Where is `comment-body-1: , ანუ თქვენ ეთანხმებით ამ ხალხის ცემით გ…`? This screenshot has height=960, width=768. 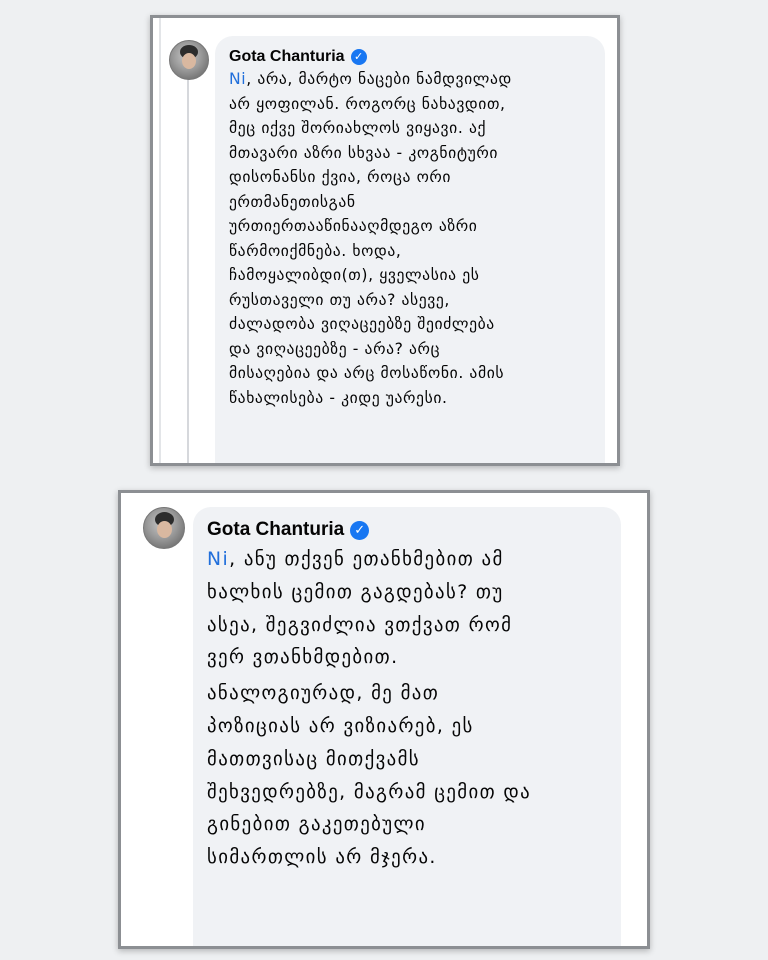 comment-body-1: , ანუ თქვენ ეთანხმებით ამ ხალხის ცემით გ… is located at coordinates (360, 609).